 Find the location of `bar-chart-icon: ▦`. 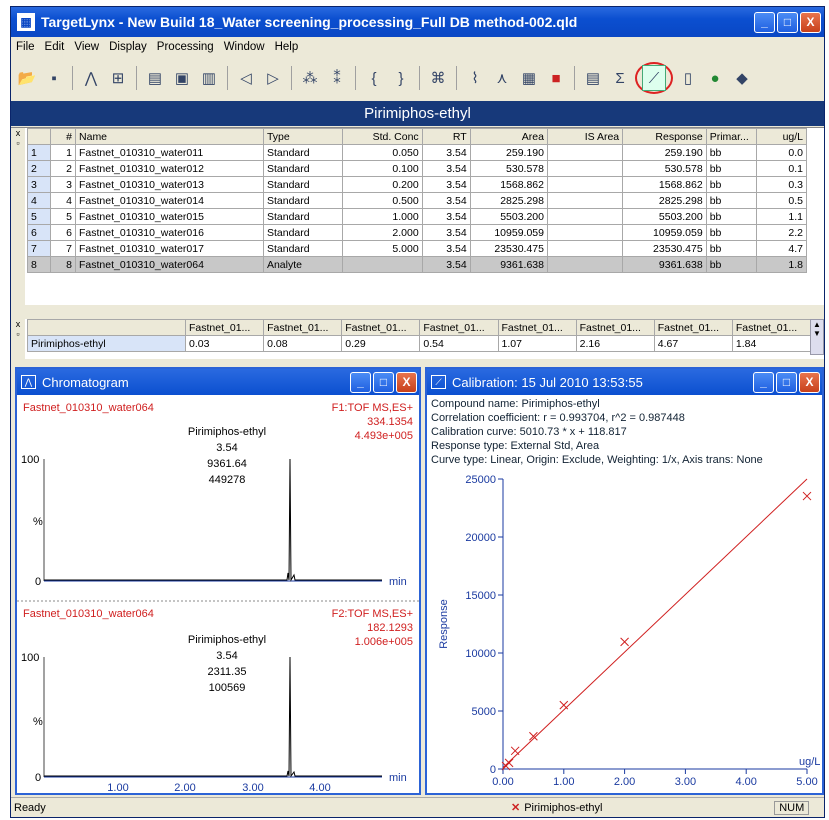

bar-chart-icon: ▦ is located at coordinates (529, 78).